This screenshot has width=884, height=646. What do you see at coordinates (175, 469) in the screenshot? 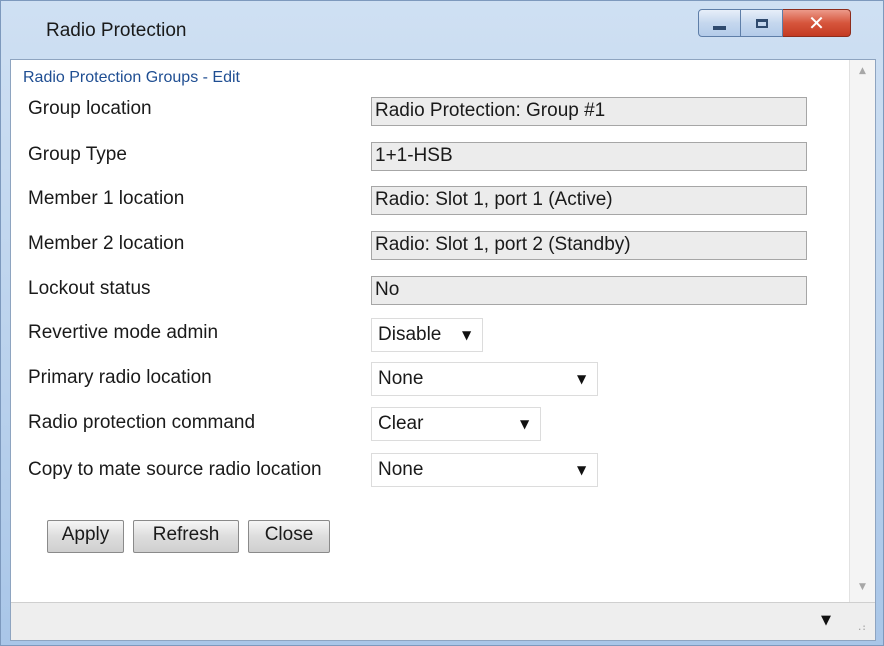
I see `copy-to-mate-source-label: Copy to mate source radio location` at bounding box center [175, 469].